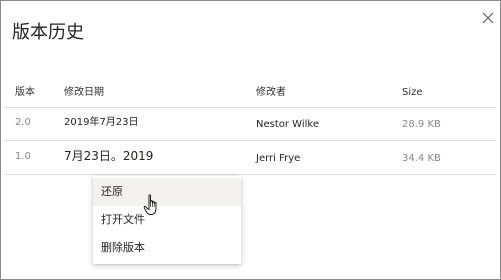 This screenshot has width=501, height=280. I want to click on row-version: 1.0, so click(23, 156).